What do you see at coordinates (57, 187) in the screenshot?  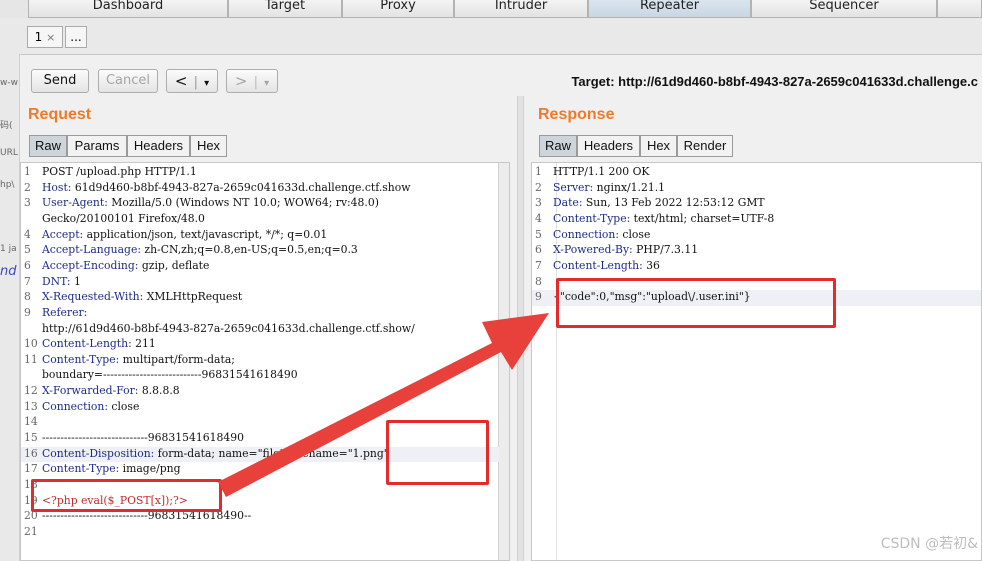 I see `header-key: Host:` at bounding box center [57, 187].